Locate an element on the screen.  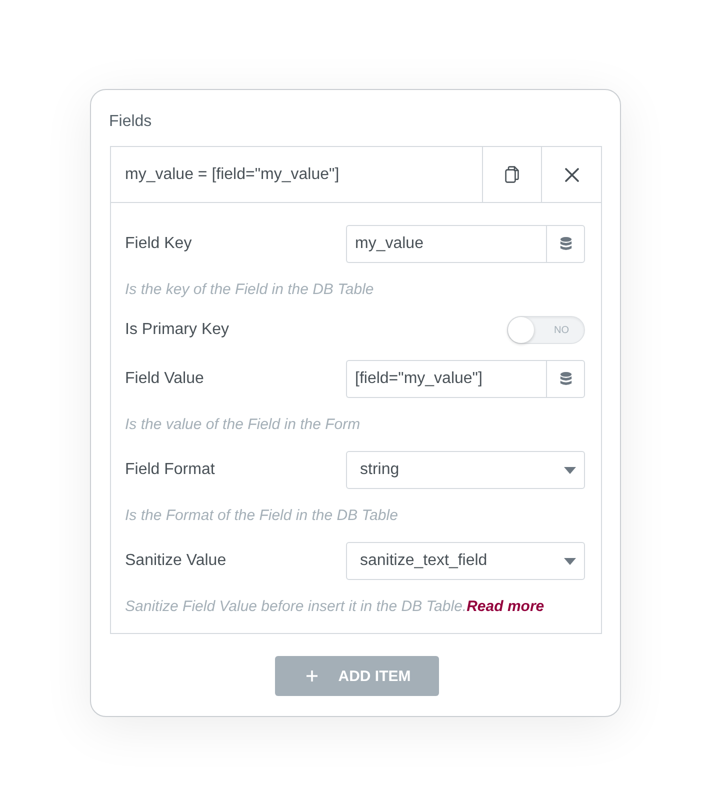
text-field: [field="my_value"] is located at coordinates (446, 379).